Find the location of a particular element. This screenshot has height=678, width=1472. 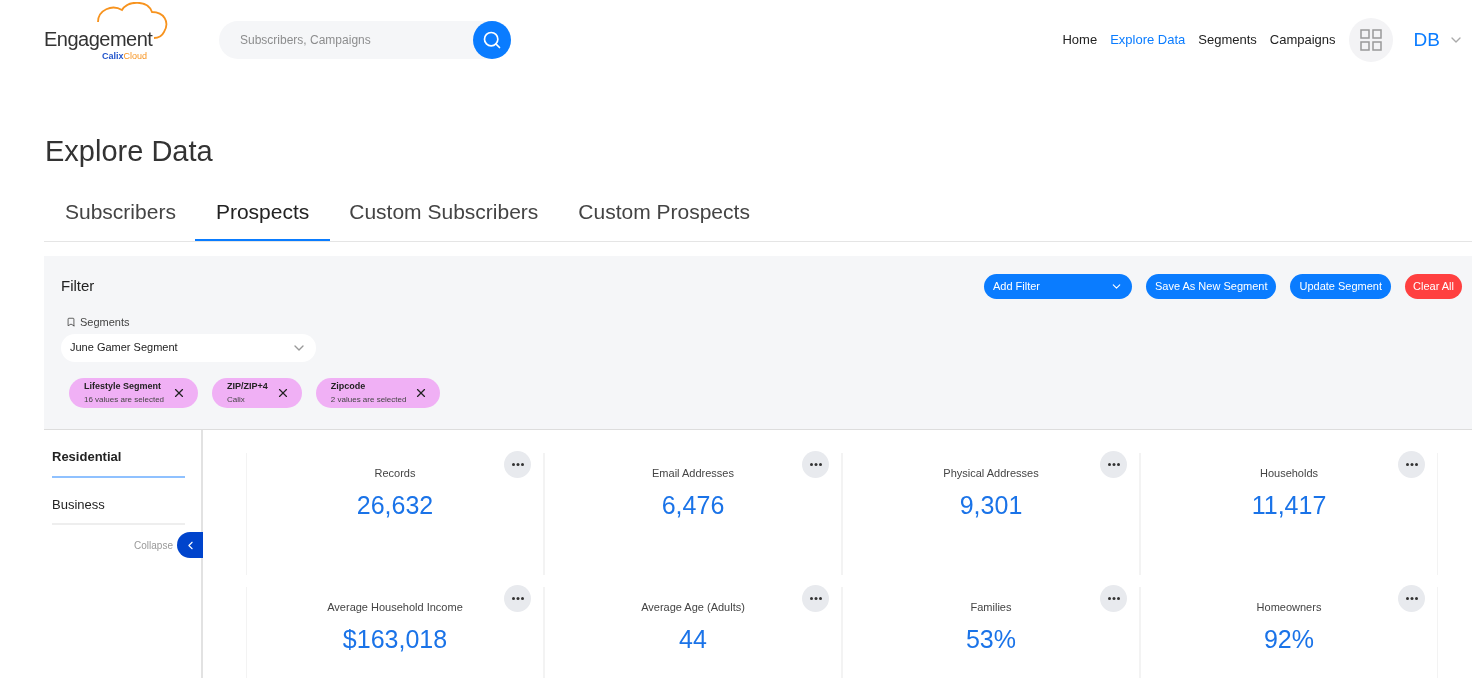

nav-link: Explore Data is located at coordinates (1148, 40).